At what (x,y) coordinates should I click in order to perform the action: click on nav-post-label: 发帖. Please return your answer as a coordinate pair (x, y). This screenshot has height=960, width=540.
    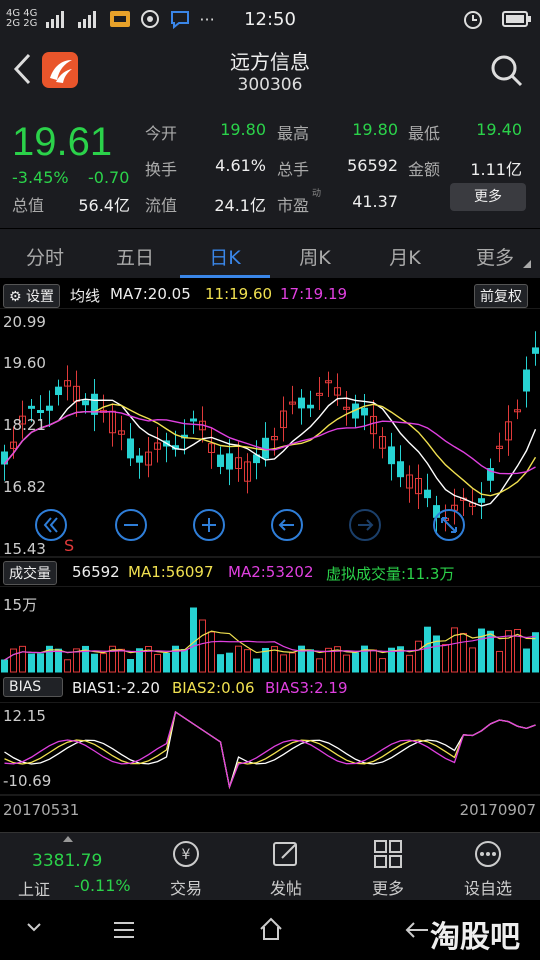
    Looking at the image, I should click on (285, 888).